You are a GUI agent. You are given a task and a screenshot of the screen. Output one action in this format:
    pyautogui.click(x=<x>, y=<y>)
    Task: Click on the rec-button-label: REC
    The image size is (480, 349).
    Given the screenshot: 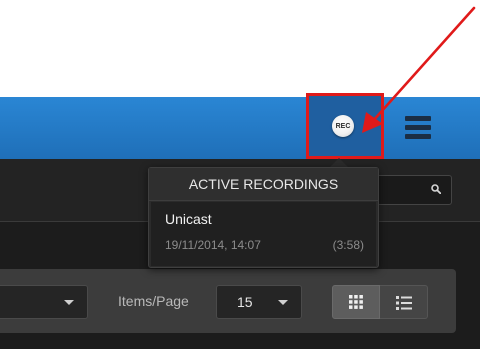 What is the action you would take?
    pyautogui.click(x=343, y=126)
    